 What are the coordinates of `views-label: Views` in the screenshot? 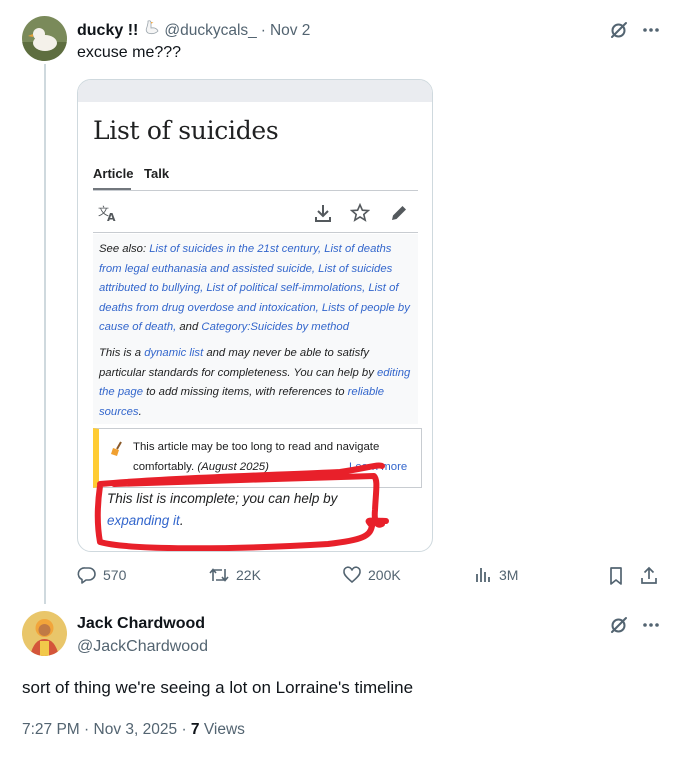 It's located at (222, 729).